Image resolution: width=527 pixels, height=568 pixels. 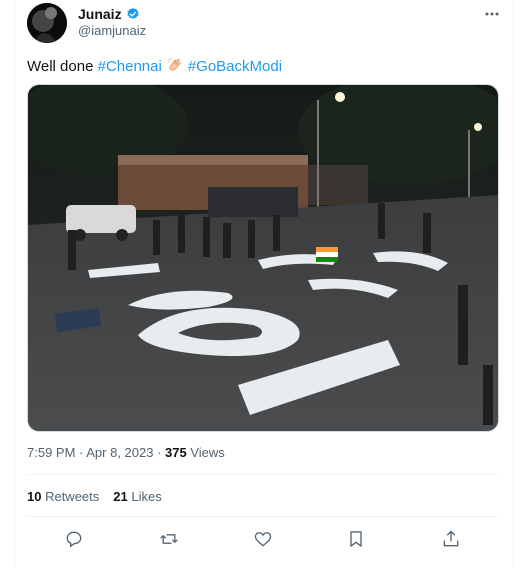 I want to click on tweet-date: Apr 8, 2023, so click(x=119, y=452).